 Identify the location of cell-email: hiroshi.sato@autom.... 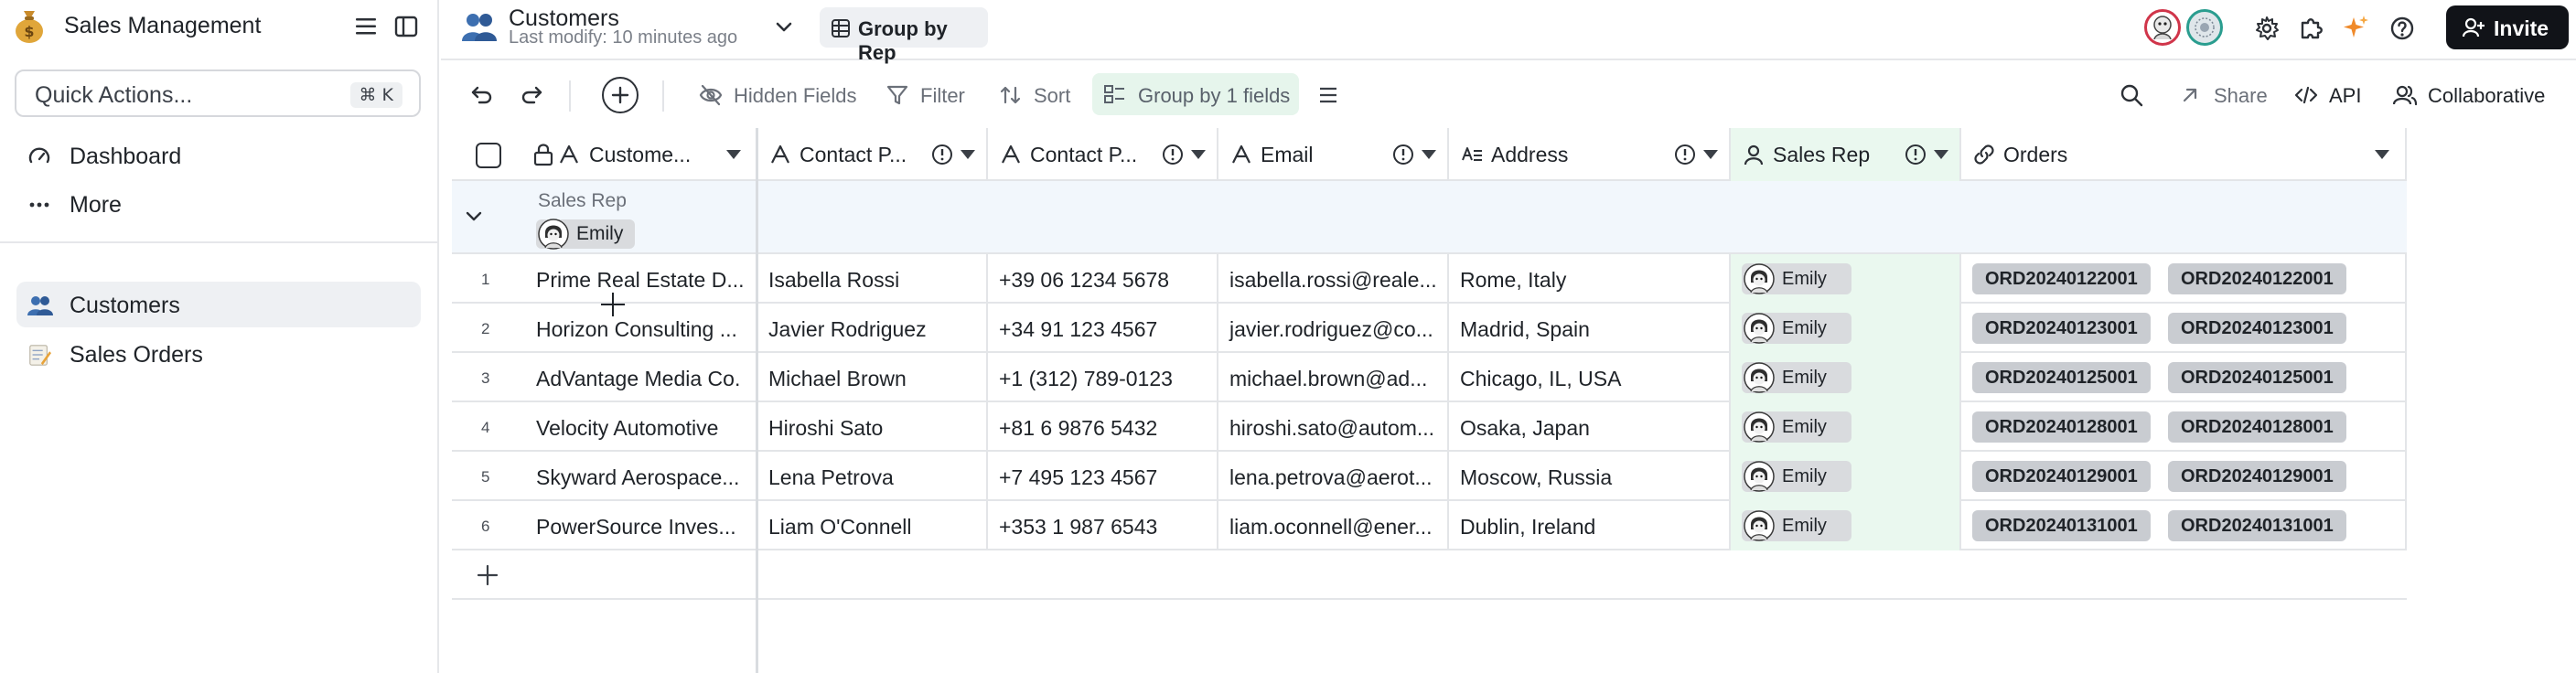
(1334, 427).